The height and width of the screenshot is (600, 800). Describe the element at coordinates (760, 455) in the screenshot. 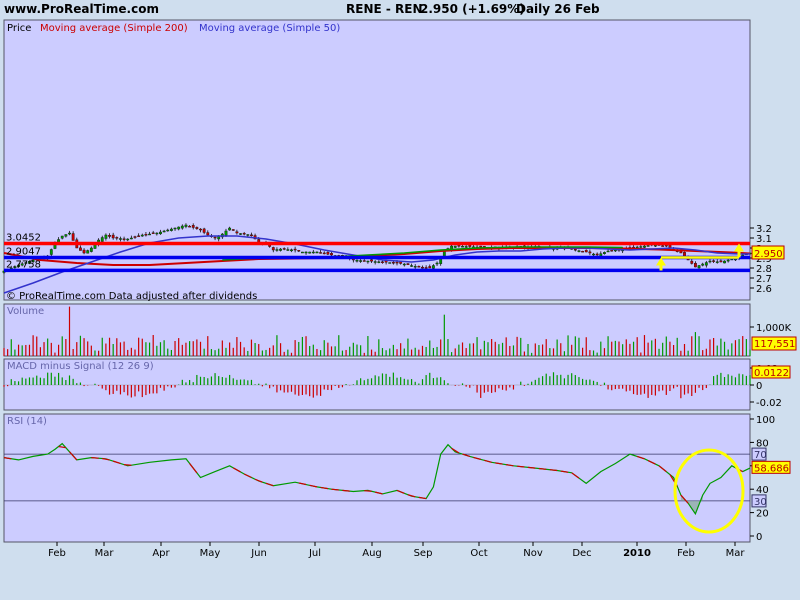

I see `rsi-level-label: 70` at that location.